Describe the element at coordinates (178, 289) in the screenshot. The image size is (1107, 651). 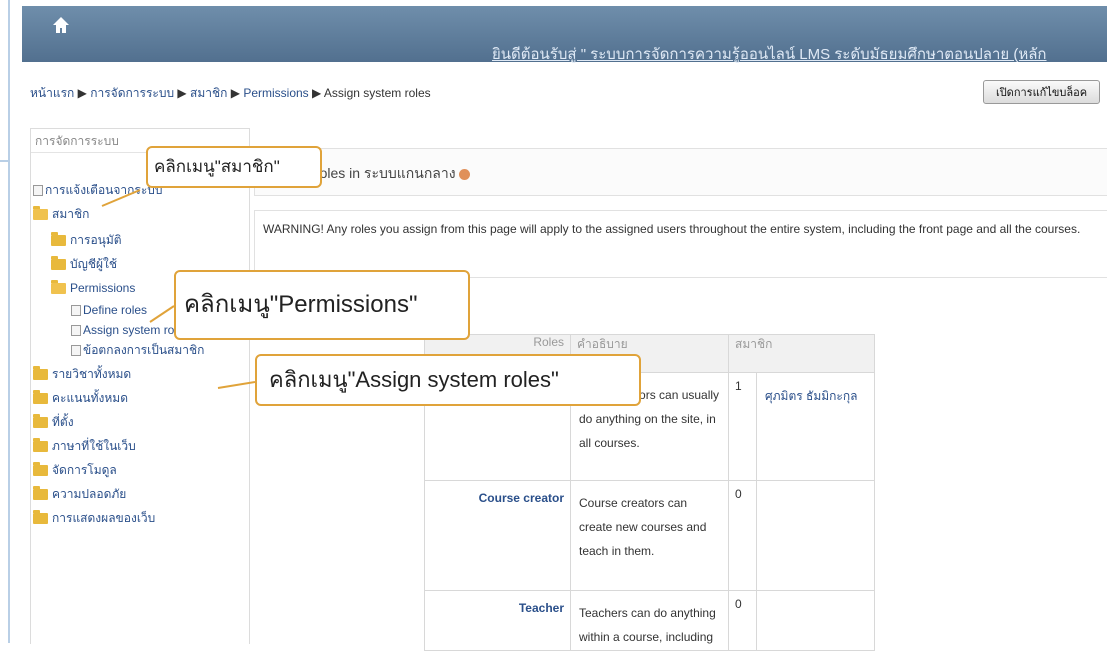
I see `callout-pointers` at that location.